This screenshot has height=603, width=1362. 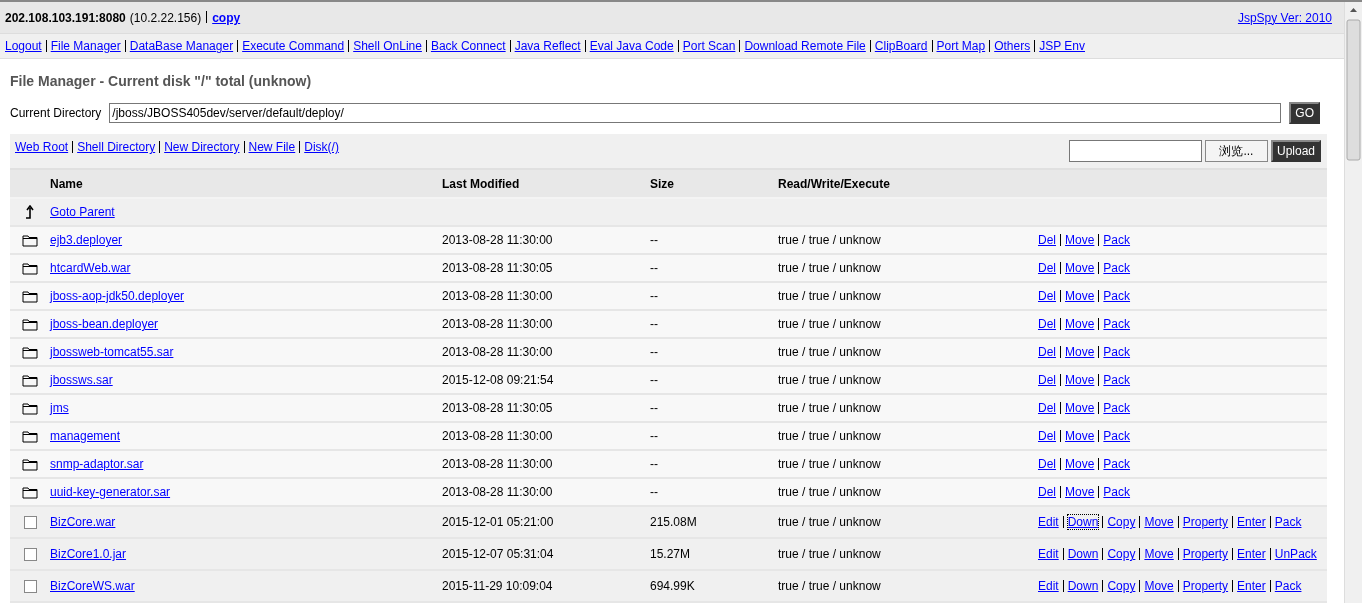 What do you see at coordinates (104, 324) in the screenshot?
I see `folder-link: jboss-bean.deployer` at bounding box center [104, 324].